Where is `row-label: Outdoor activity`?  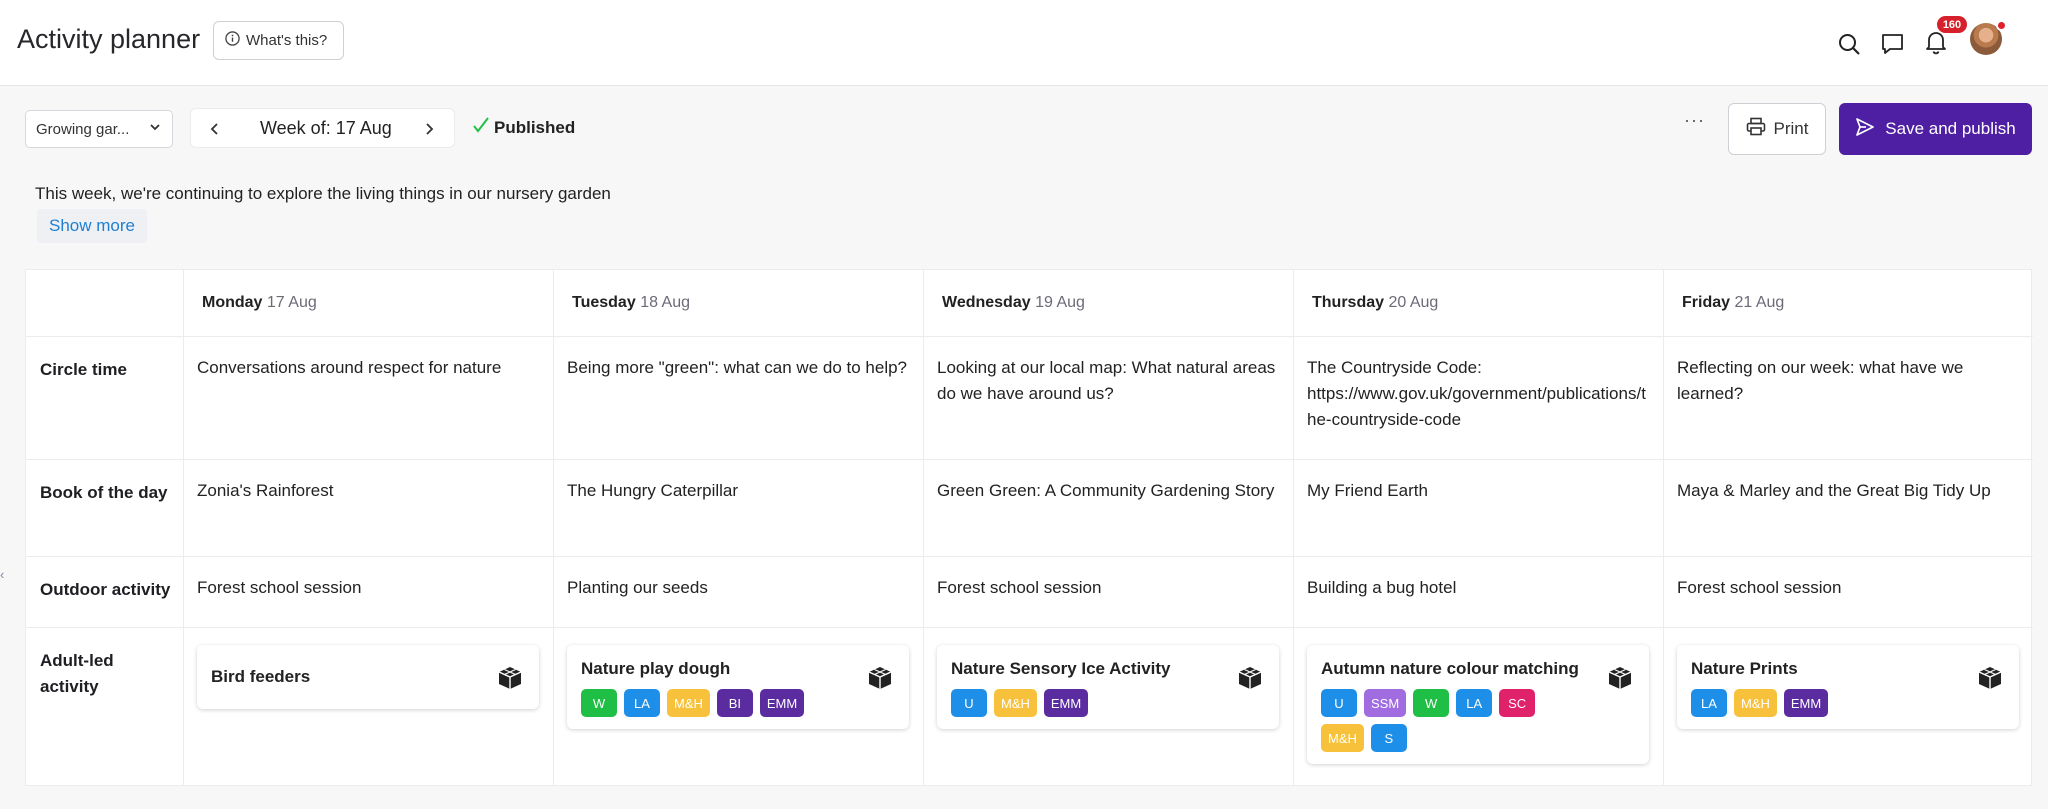
row-label: Outdoor activity is located at coordinates (105, 589).